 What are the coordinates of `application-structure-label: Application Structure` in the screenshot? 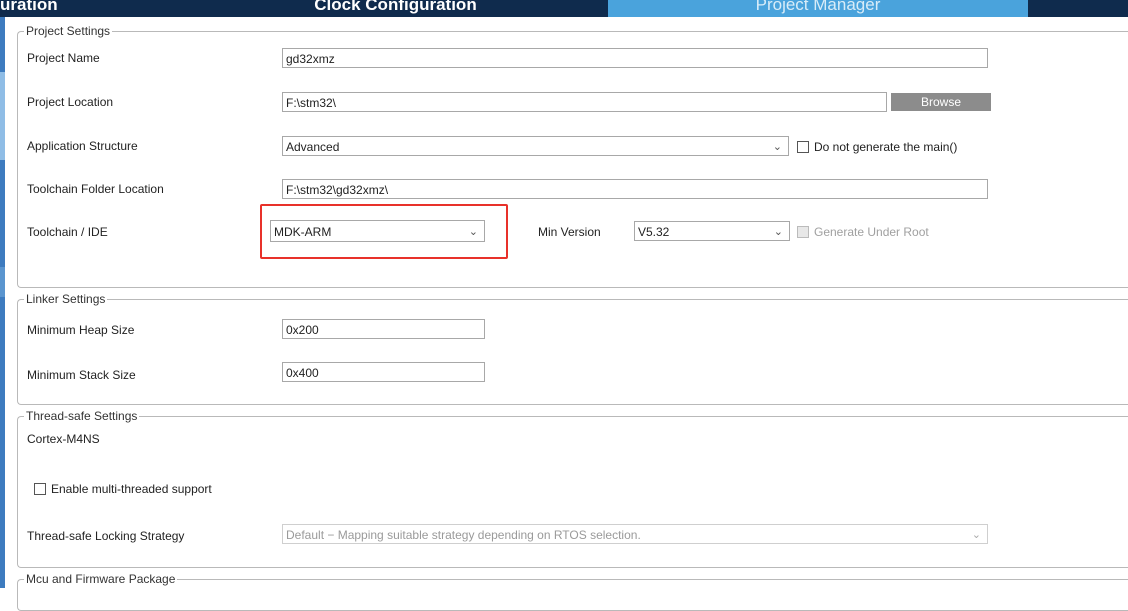 It's located at (82, 146).